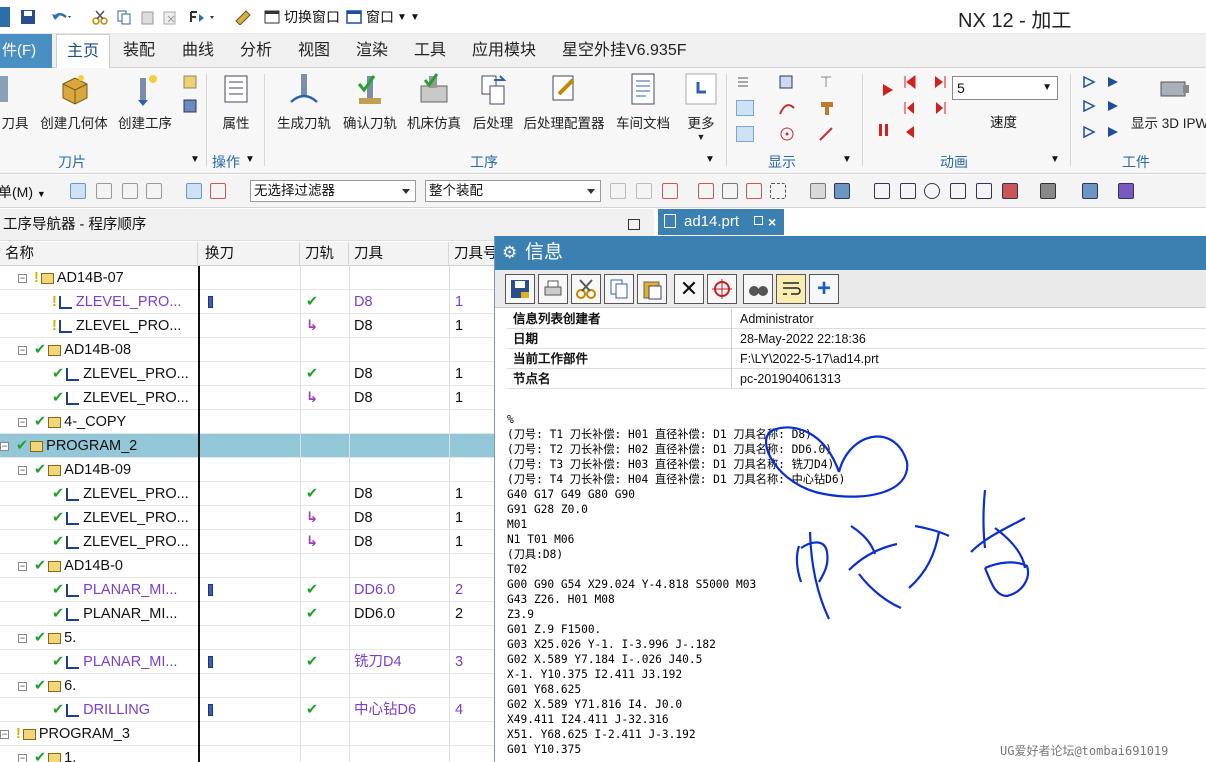 This screenshot has height=762, width=1206. What do you see at coordinates (730, 191) in the screenshot?
I see `snap-intersect-icon` at bounding box center [730, 191].